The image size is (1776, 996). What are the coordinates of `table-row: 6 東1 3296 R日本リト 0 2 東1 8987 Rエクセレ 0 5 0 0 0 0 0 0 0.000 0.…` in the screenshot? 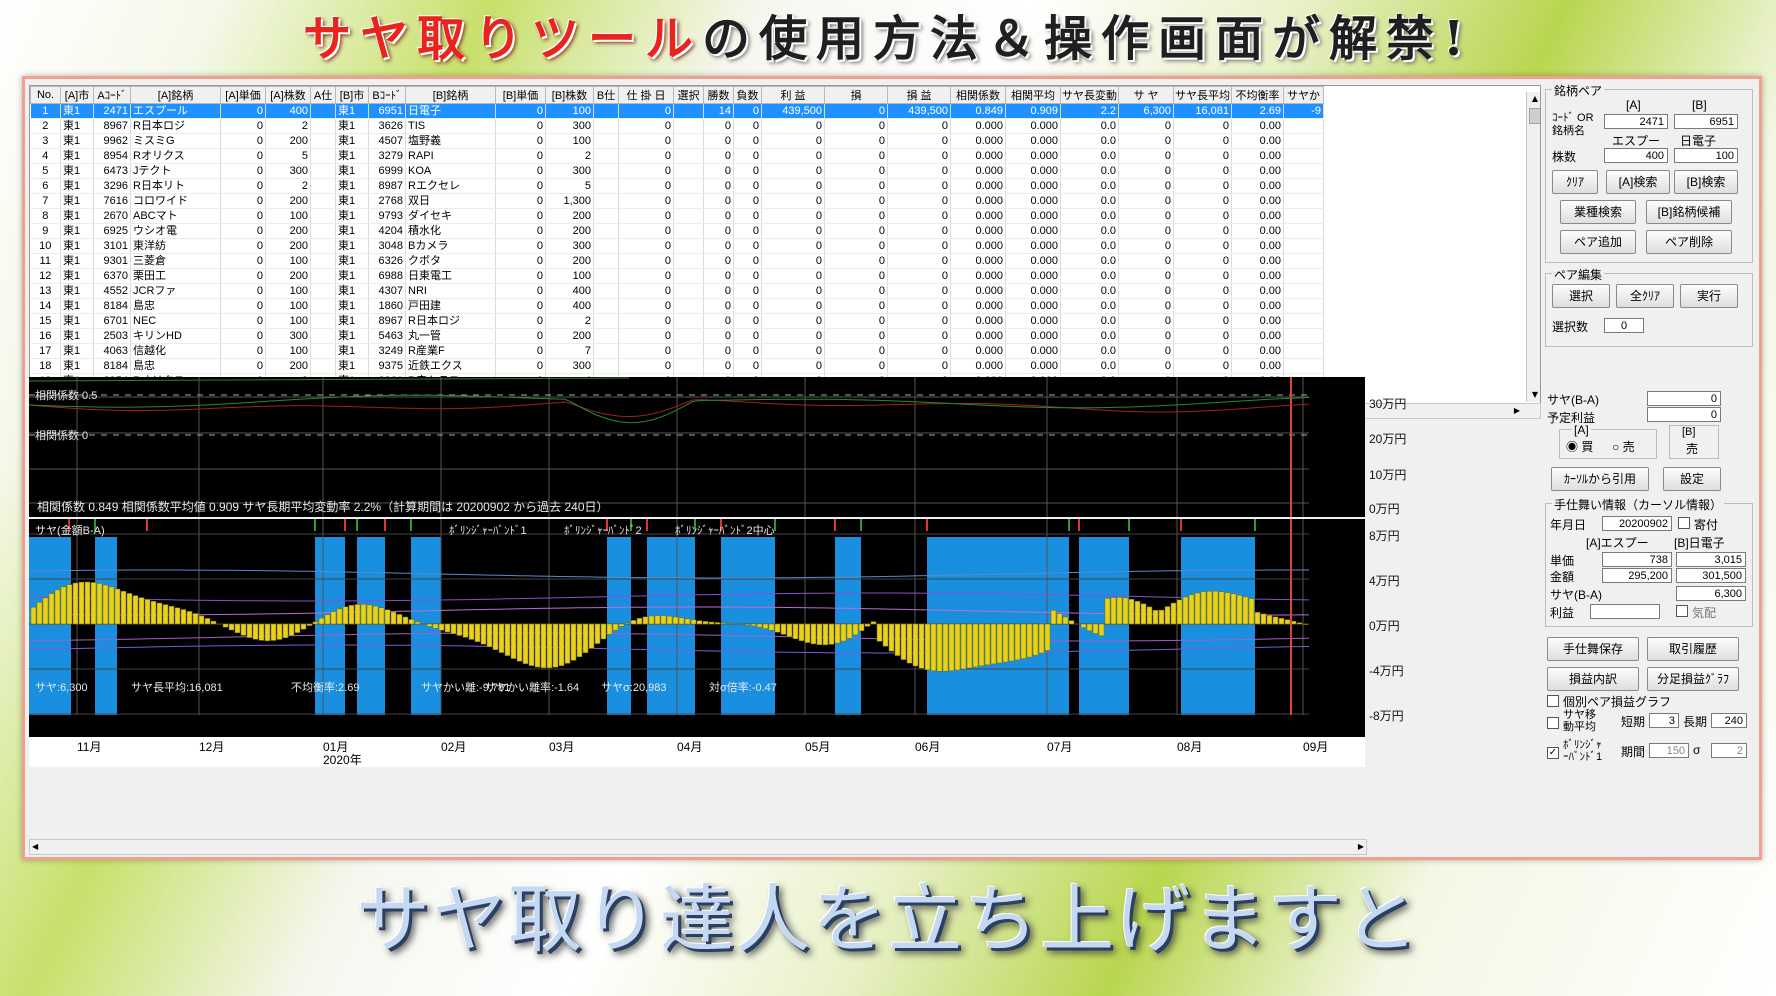 It's located at (677, 186).